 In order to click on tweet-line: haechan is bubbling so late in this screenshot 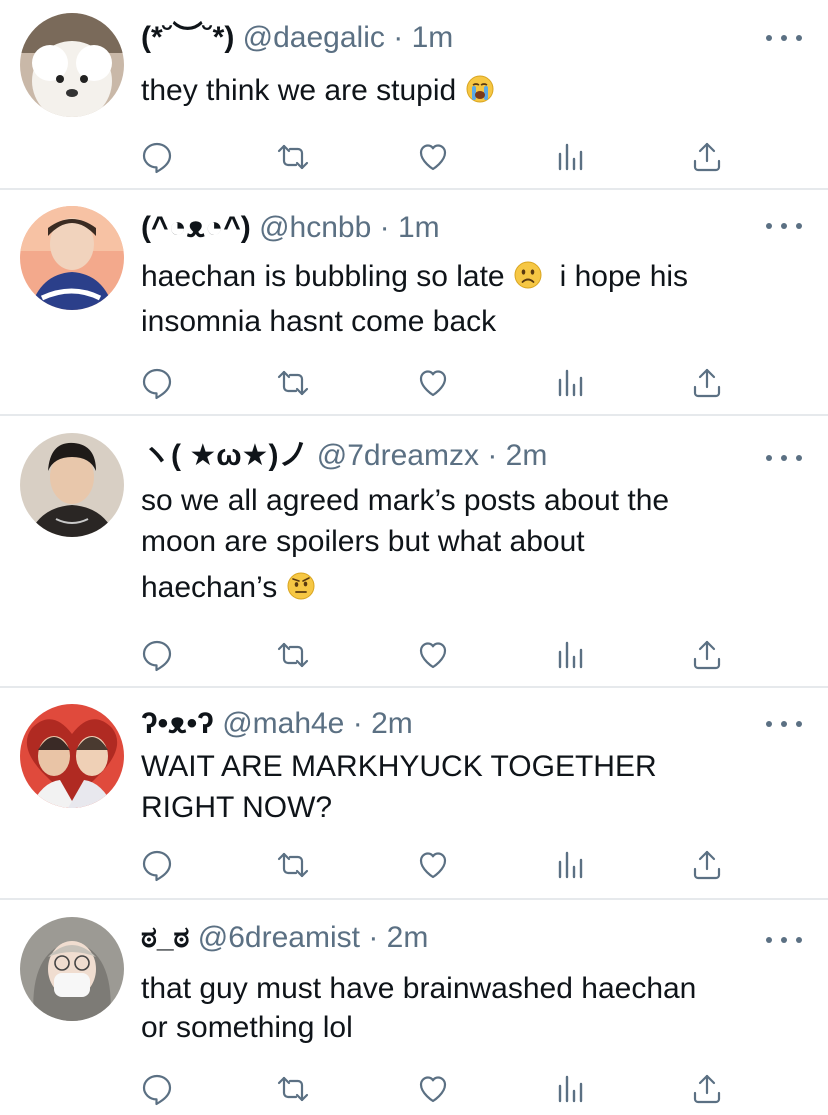, I will do `click(323, 276)`.